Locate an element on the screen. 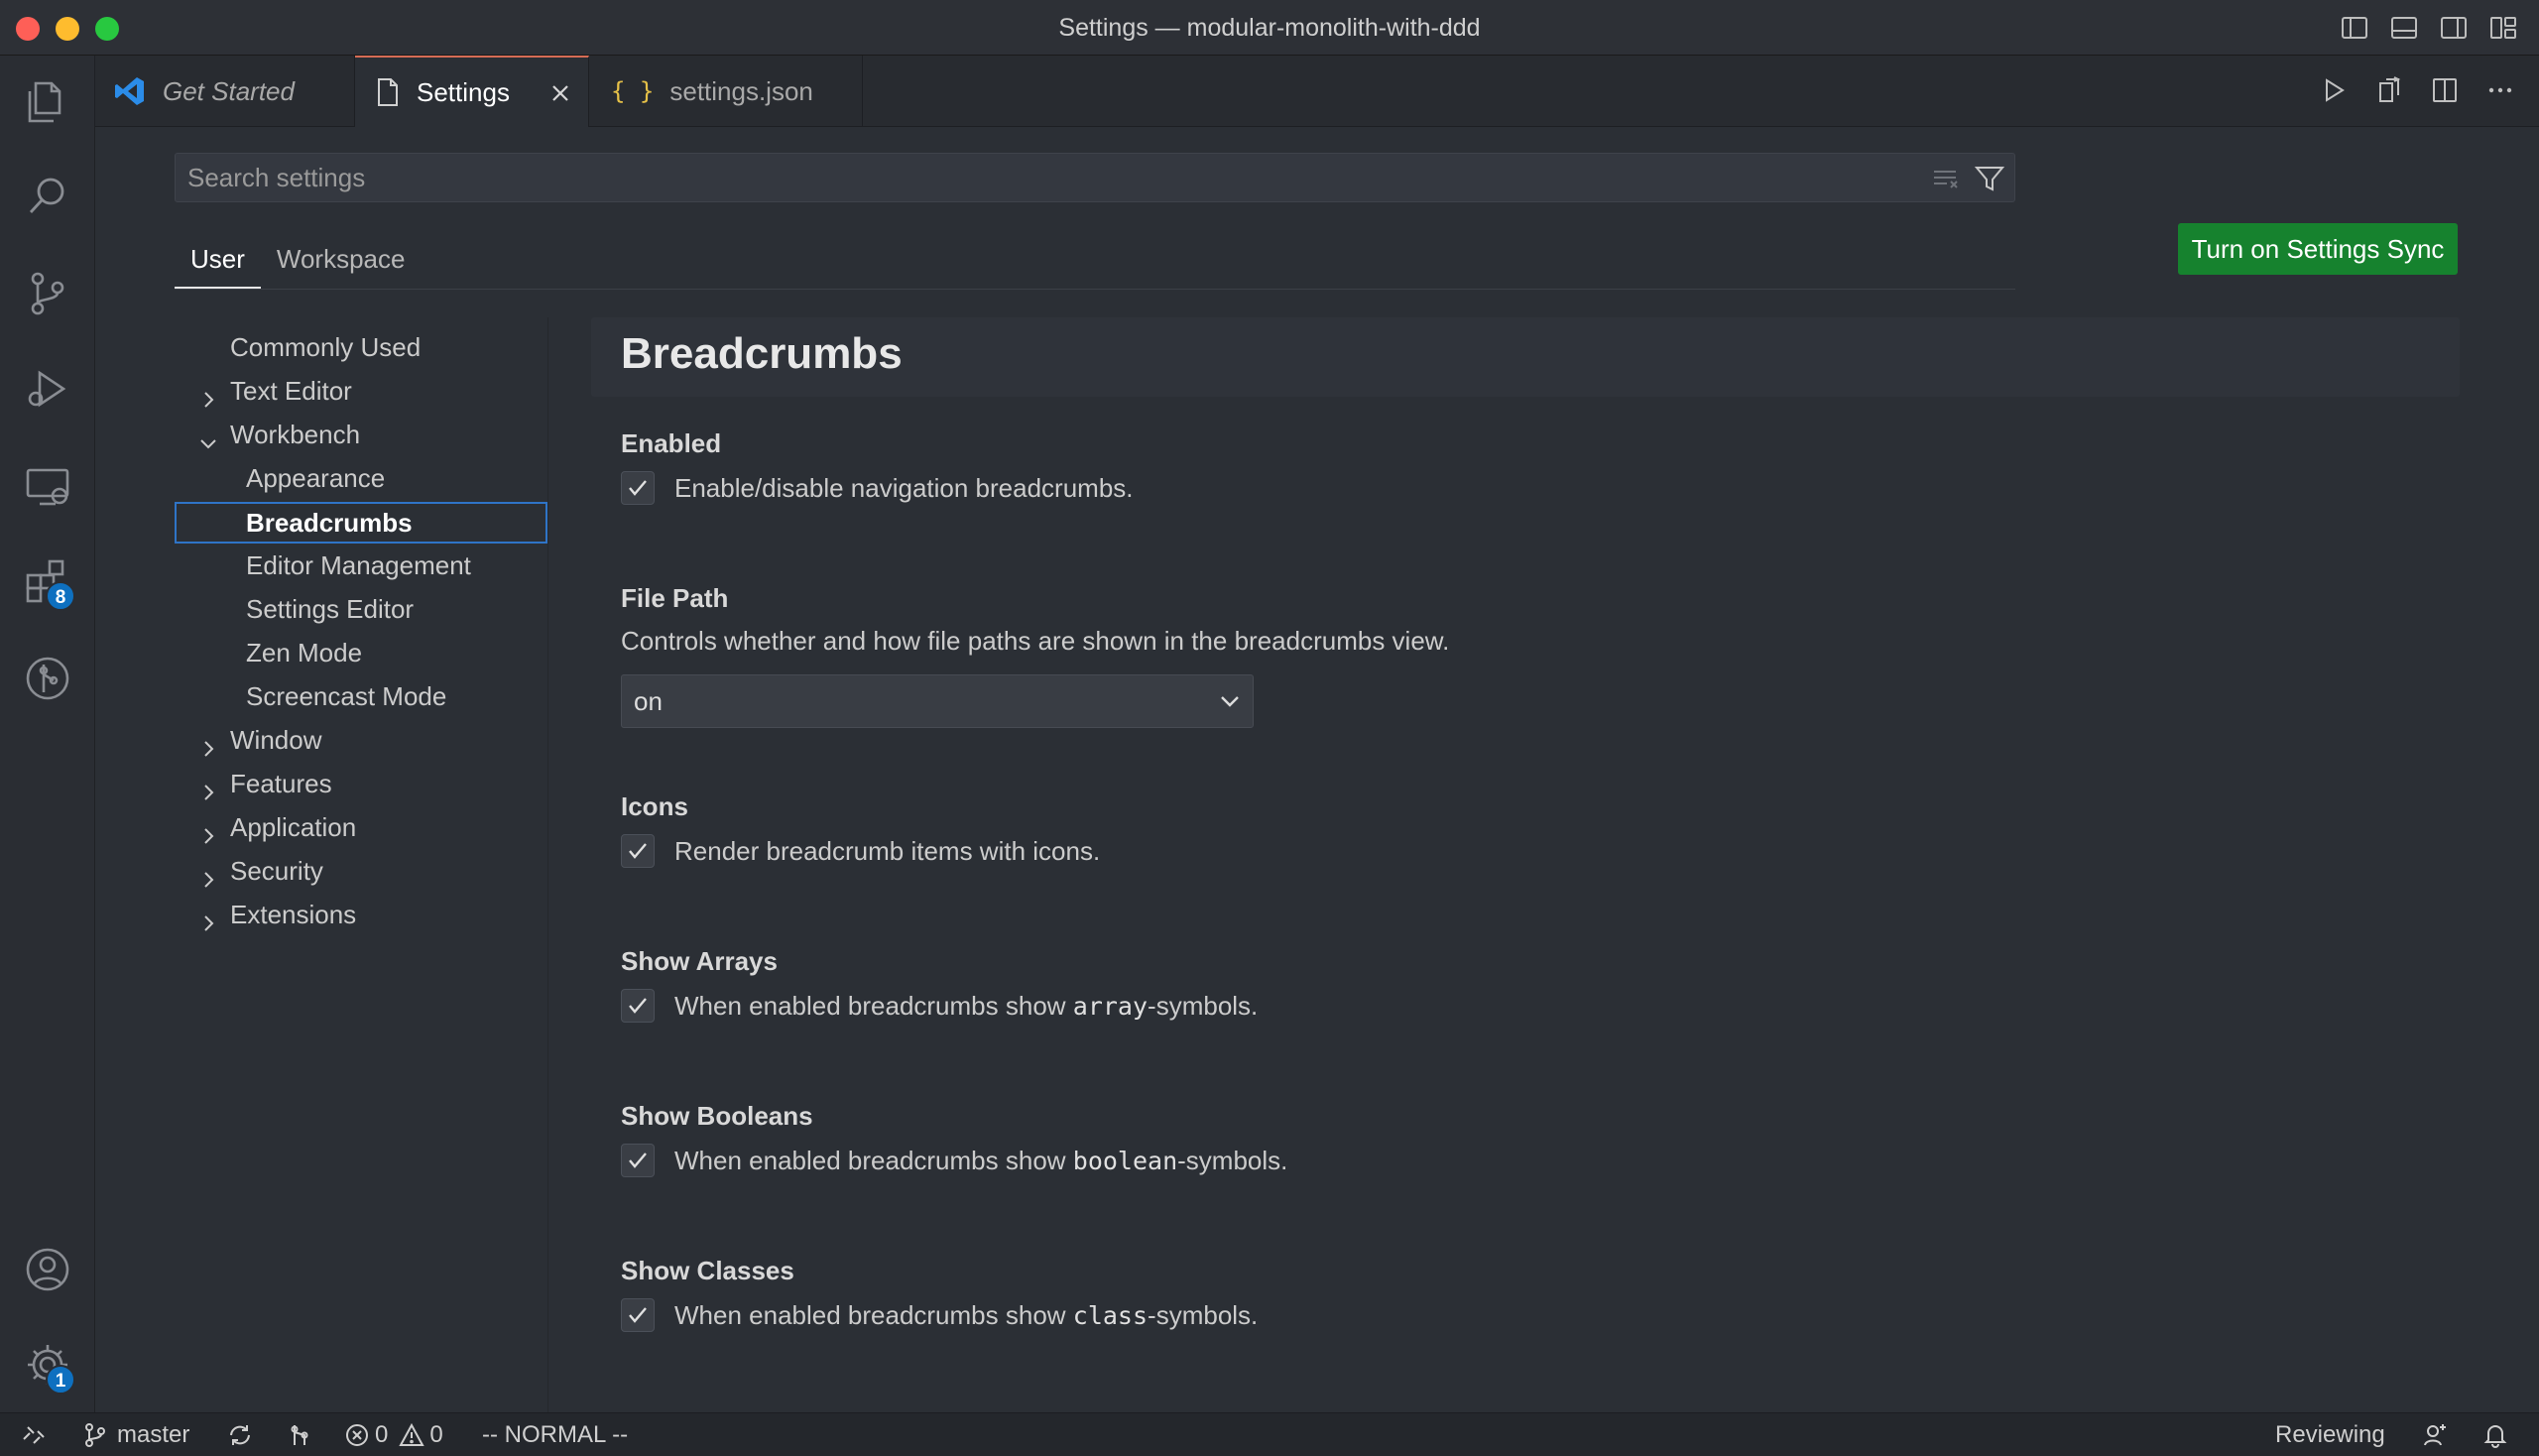  open-settings-json-icon is located at coordinates (2389, 92).